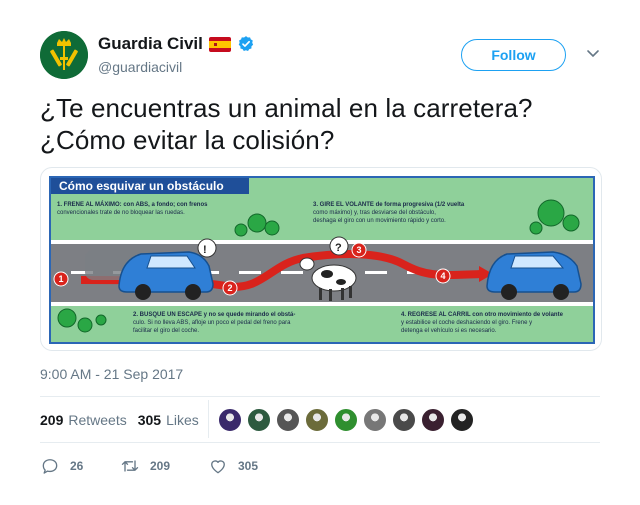 This screenshot has width=640, height=505. What do you see at coordinates (233, 466) in the screenshot?
I see `like-button: 305` at bounding box center [233, 466].